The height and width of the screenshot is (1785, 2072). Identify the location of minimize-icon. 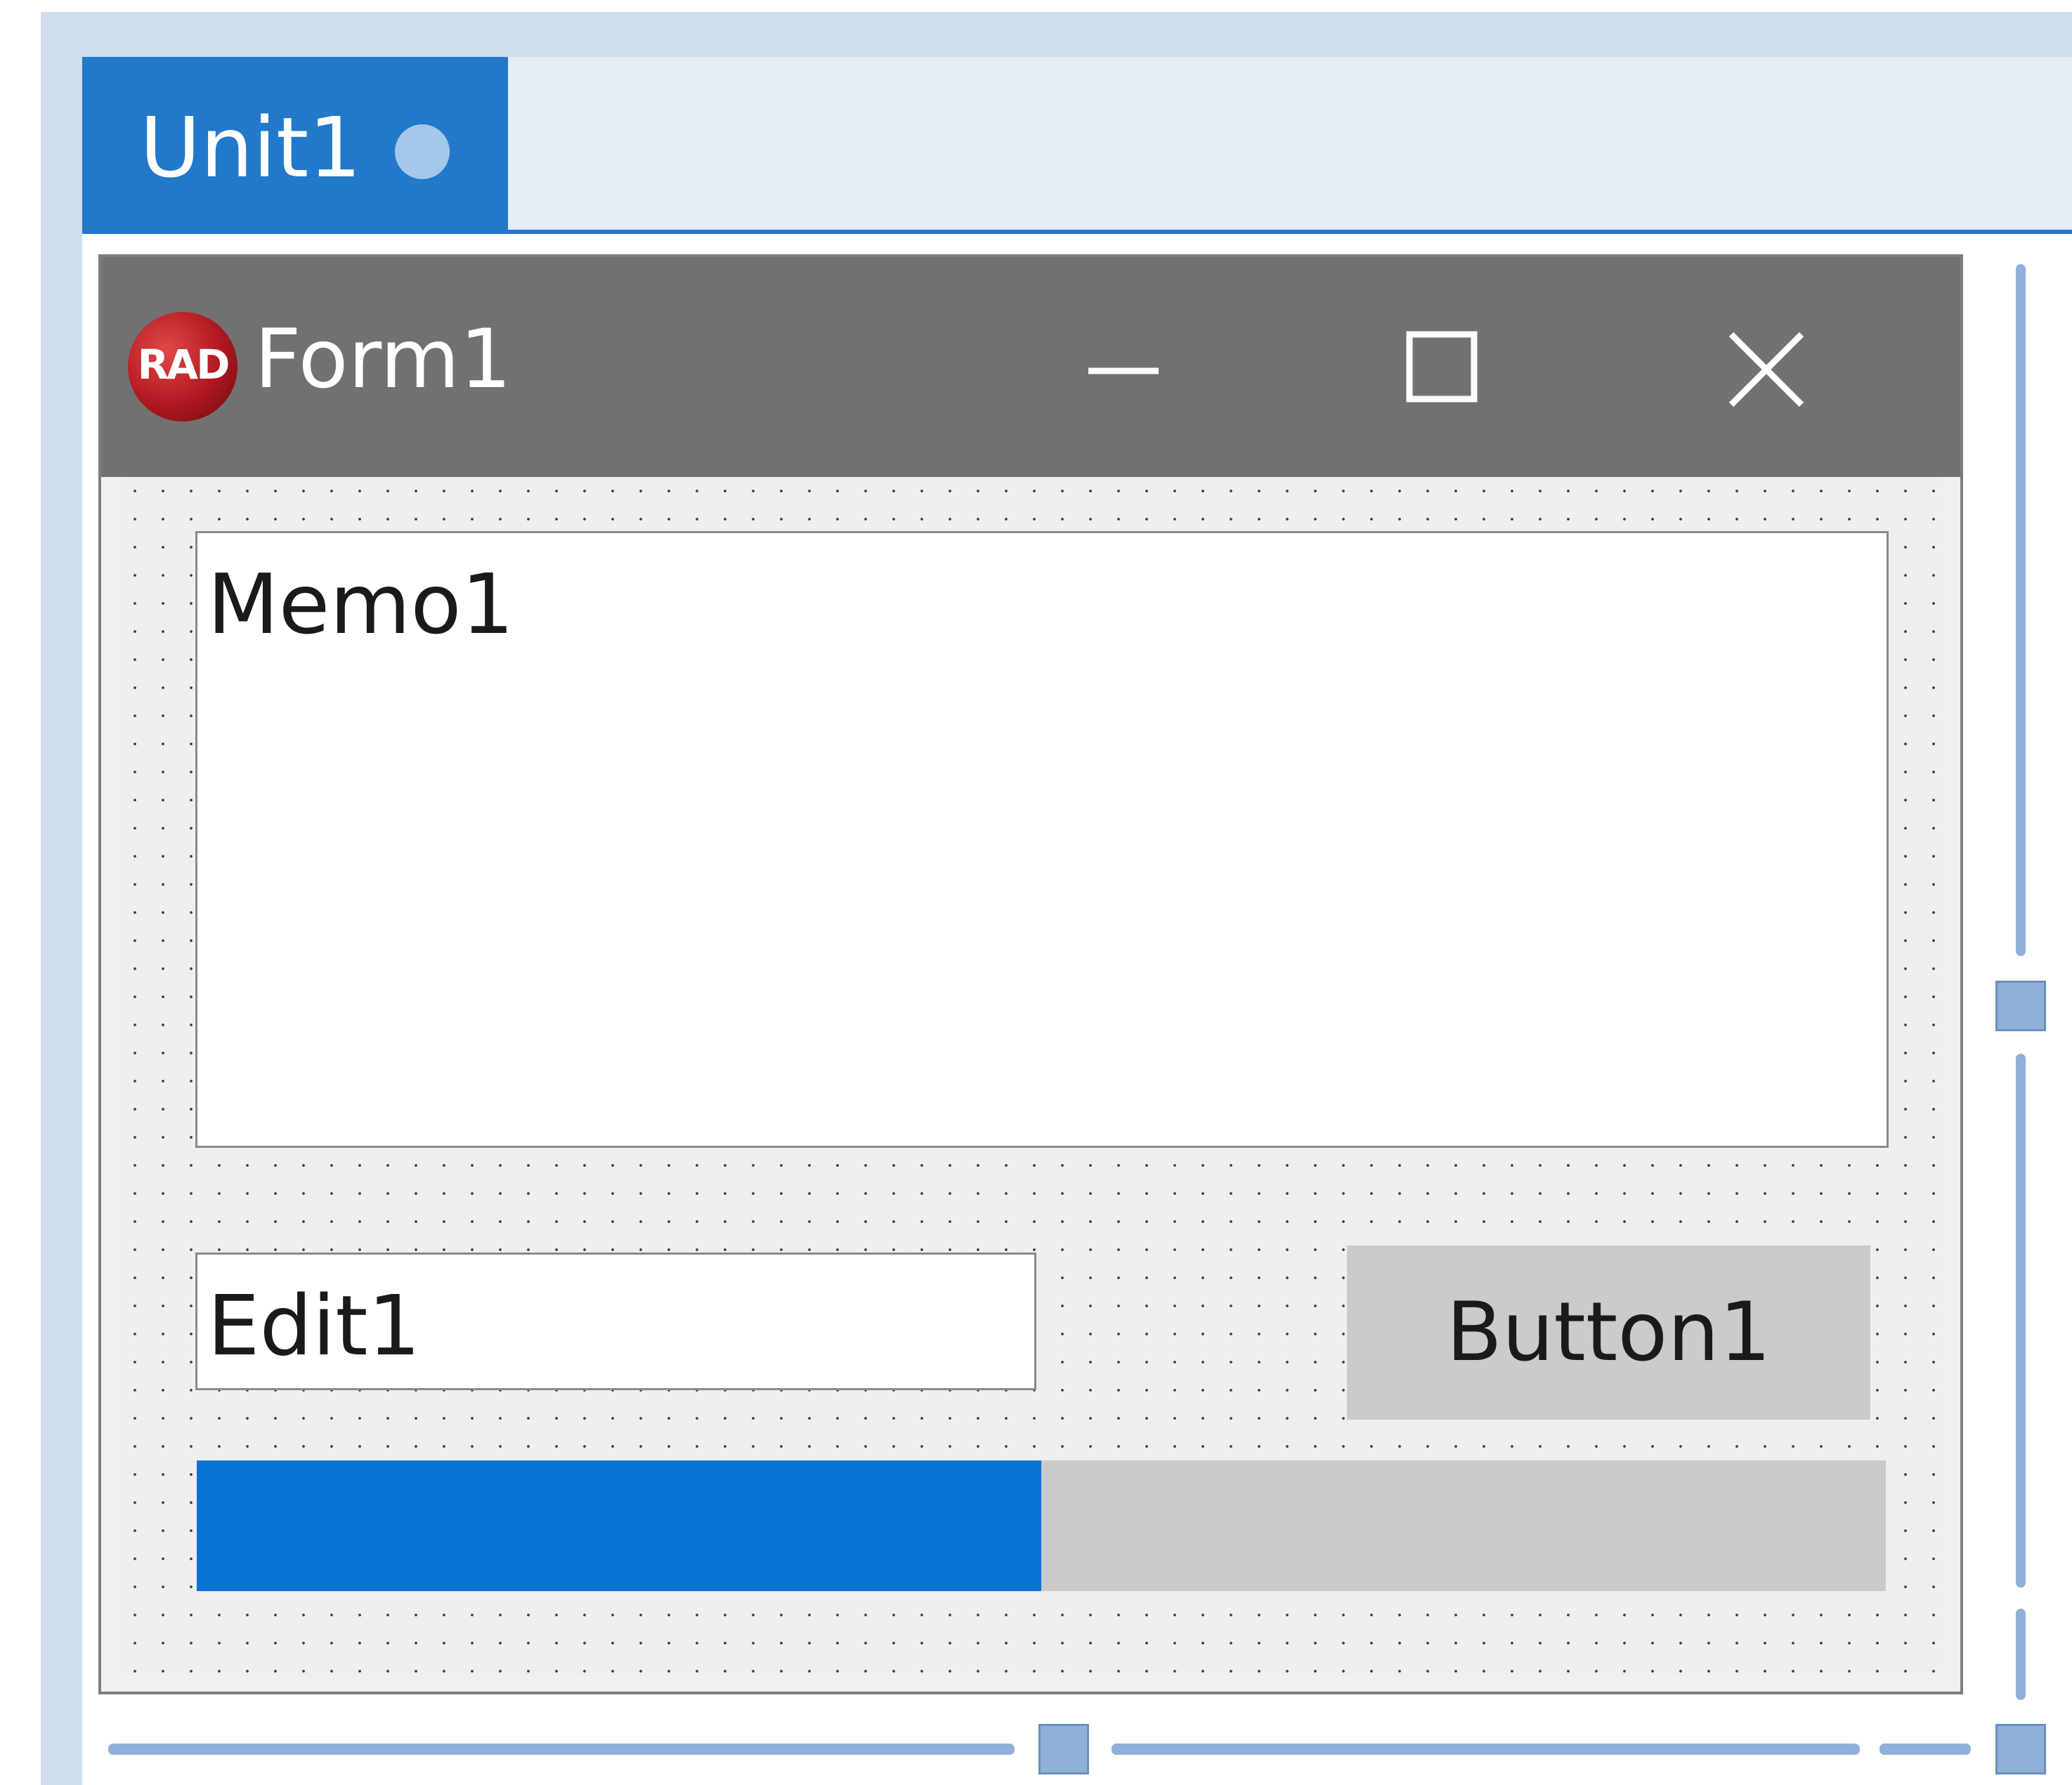
(1123, 371).